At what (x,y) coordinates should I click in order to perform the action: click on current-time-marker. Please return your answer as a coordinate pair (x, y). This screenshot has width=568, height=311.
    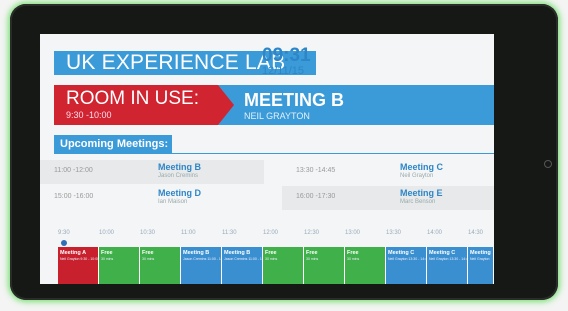
    Looking at the image, I should click on (64, 243).